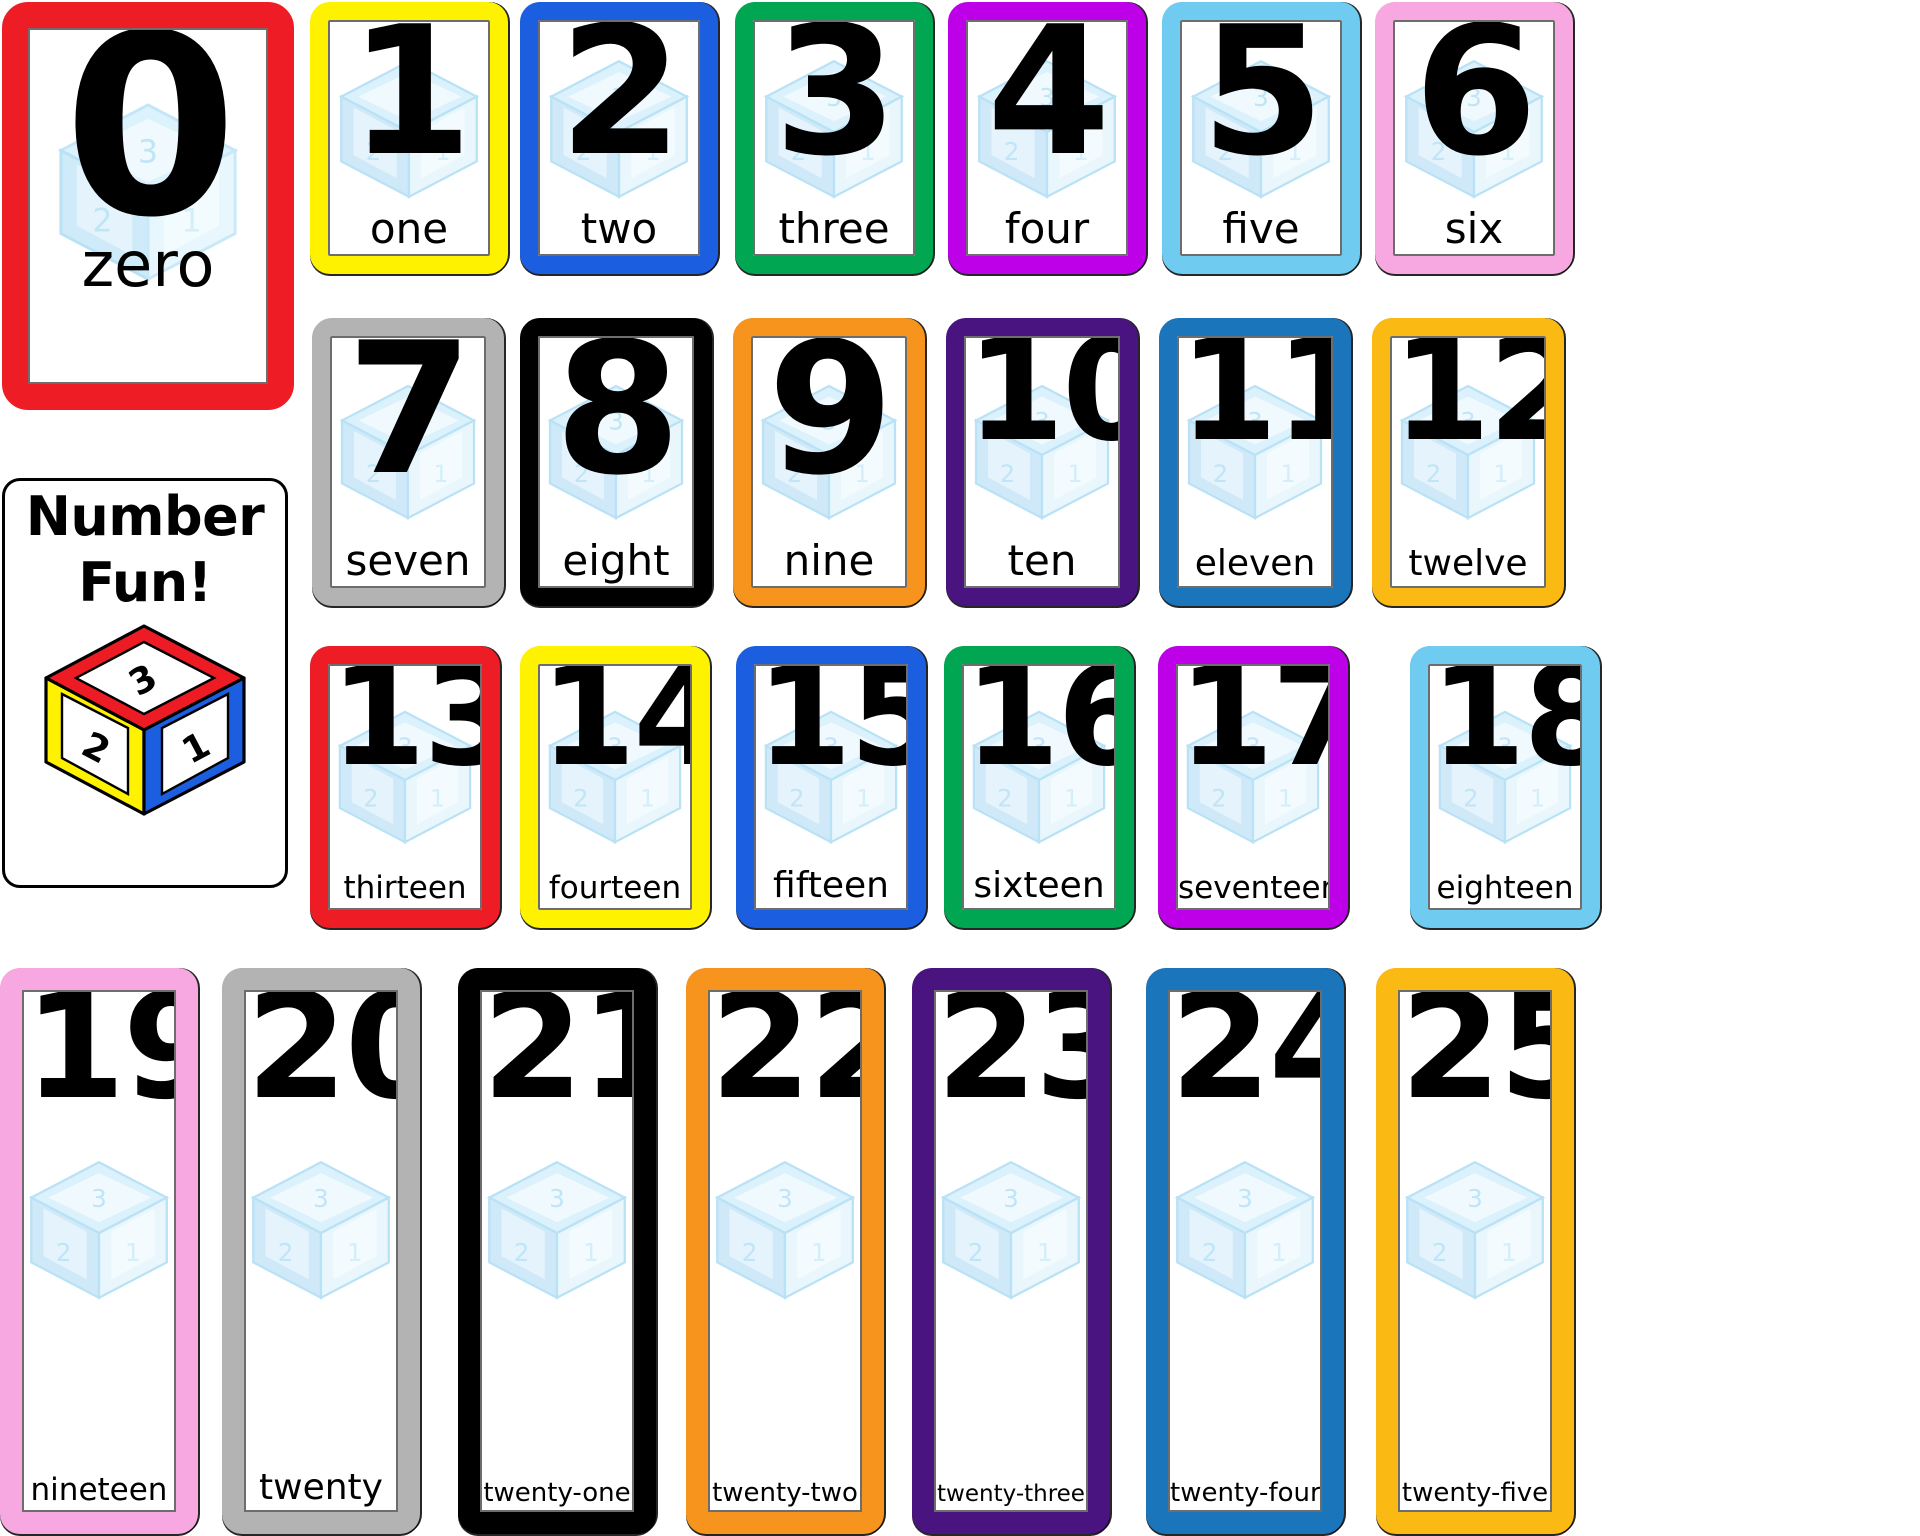  I want to click on card-digit: 11, so click(1255, 404).